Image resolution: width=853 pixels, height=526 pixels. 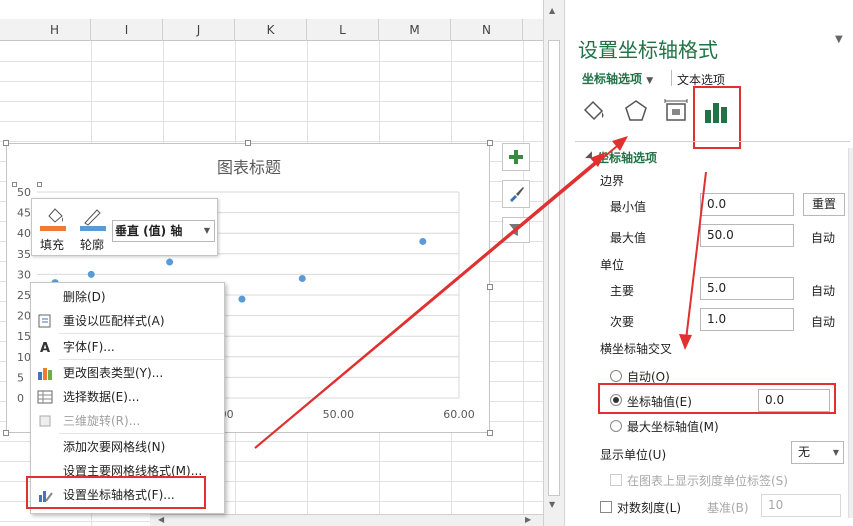 What do you see at coordinates (55, 215) in the screenshot?
I see `paint-bucket-icon` at bounding box center [55, 215].